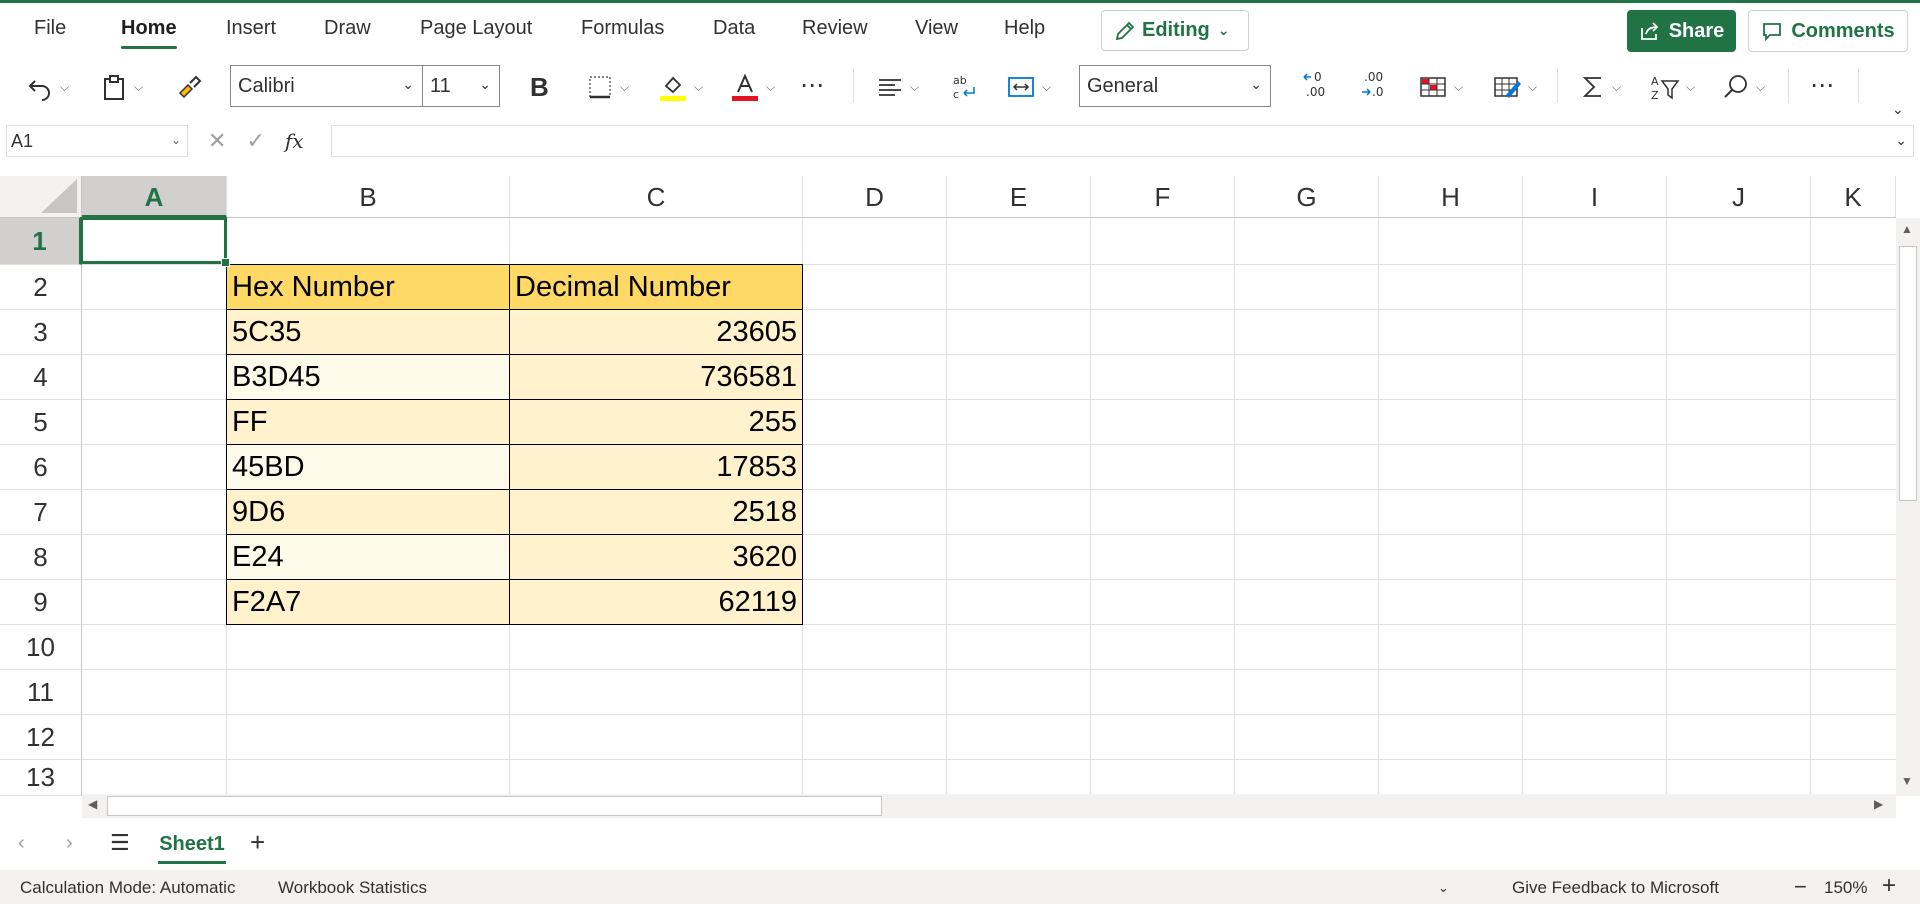 This screenshot has height=904, width=1920. I want to click on align-button: ⌵, so click(897, 87).